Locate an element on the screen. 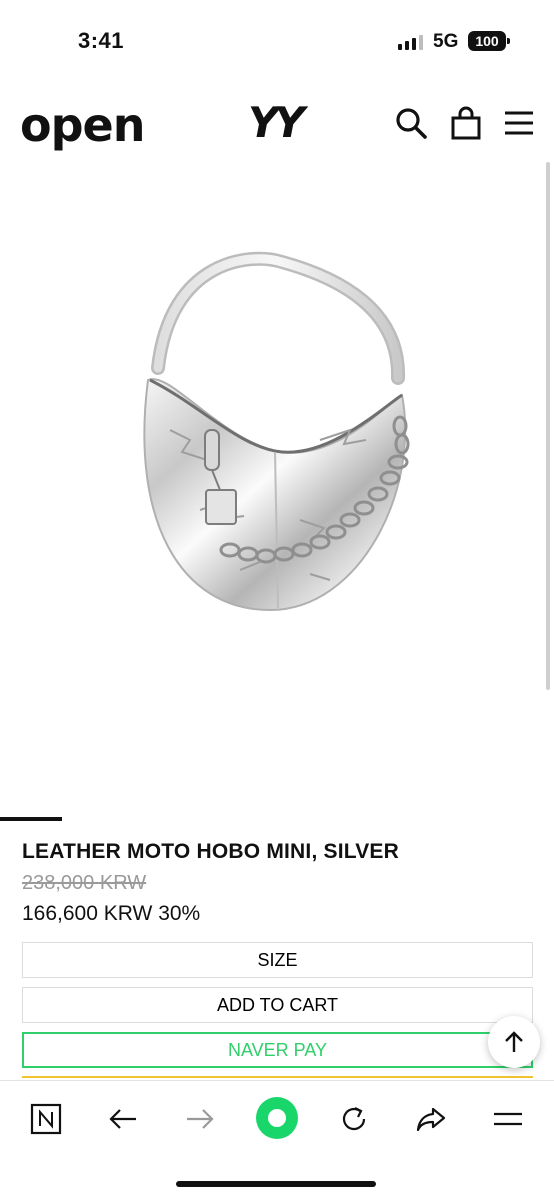 The width and height of the screenshot is (554, 1200). naver-pay-button: NAVER PAY is located at coordinates (277, 1050).